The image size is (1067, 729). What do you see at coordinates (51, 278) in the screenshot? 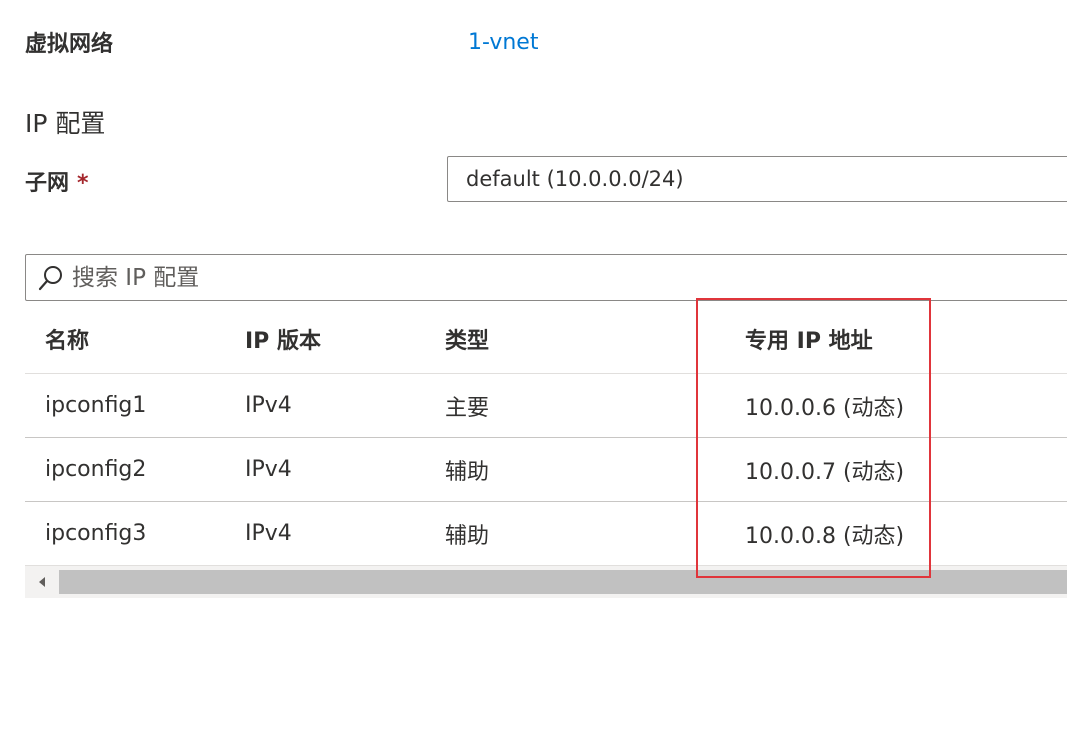
I see `search-icon` at bounding box center [51, 278].